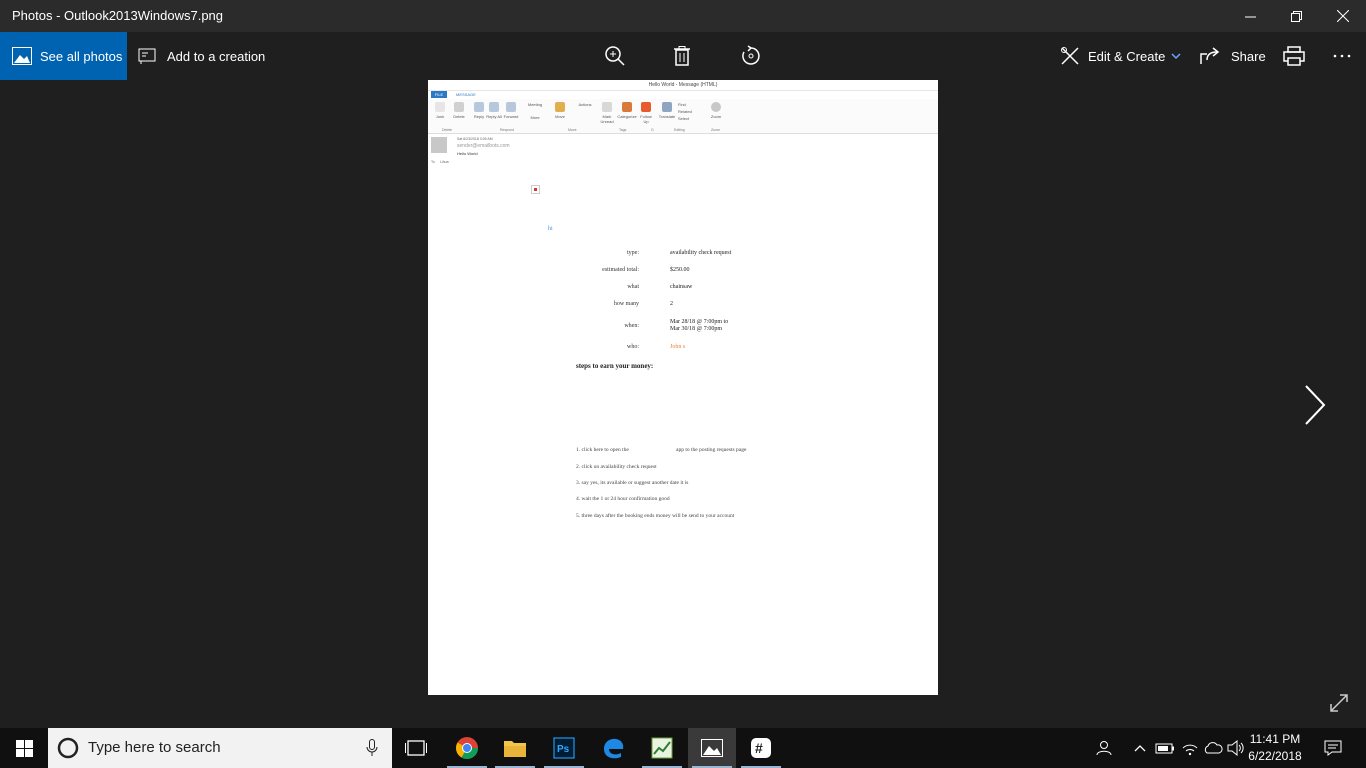 The width and height of the screenshot is (1366, 768). Describe the element at coordinates (678, 347) in the screenshot. I see `field-value-who: John s` at that location.